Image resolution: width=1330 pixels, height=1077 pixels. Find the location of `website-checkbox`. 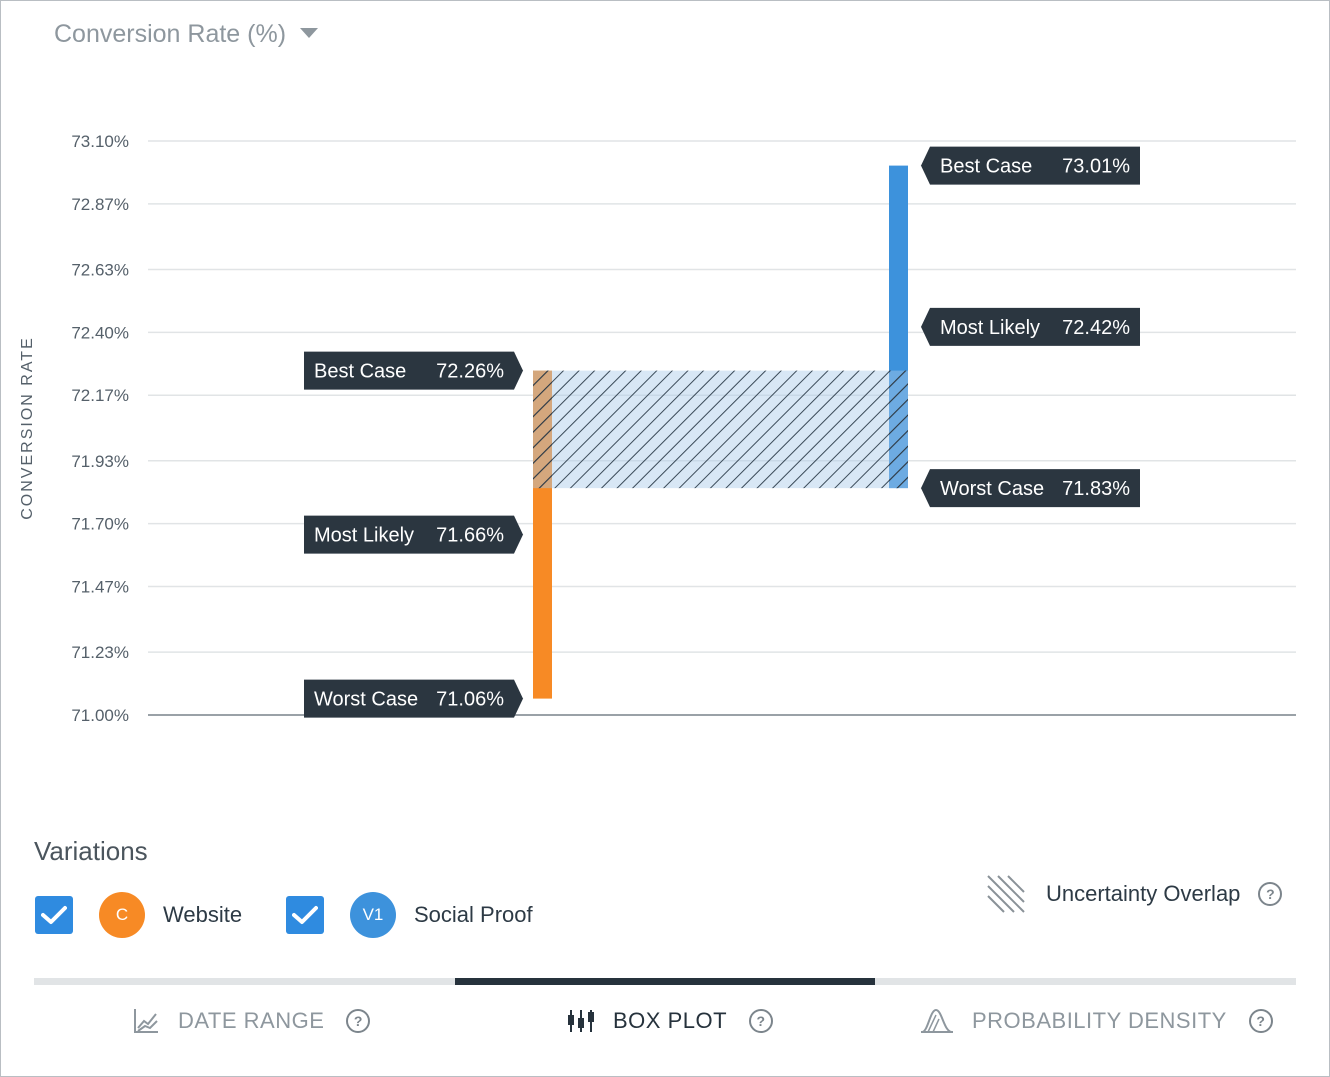

website-checkbox is located at coordinates (54, 915).